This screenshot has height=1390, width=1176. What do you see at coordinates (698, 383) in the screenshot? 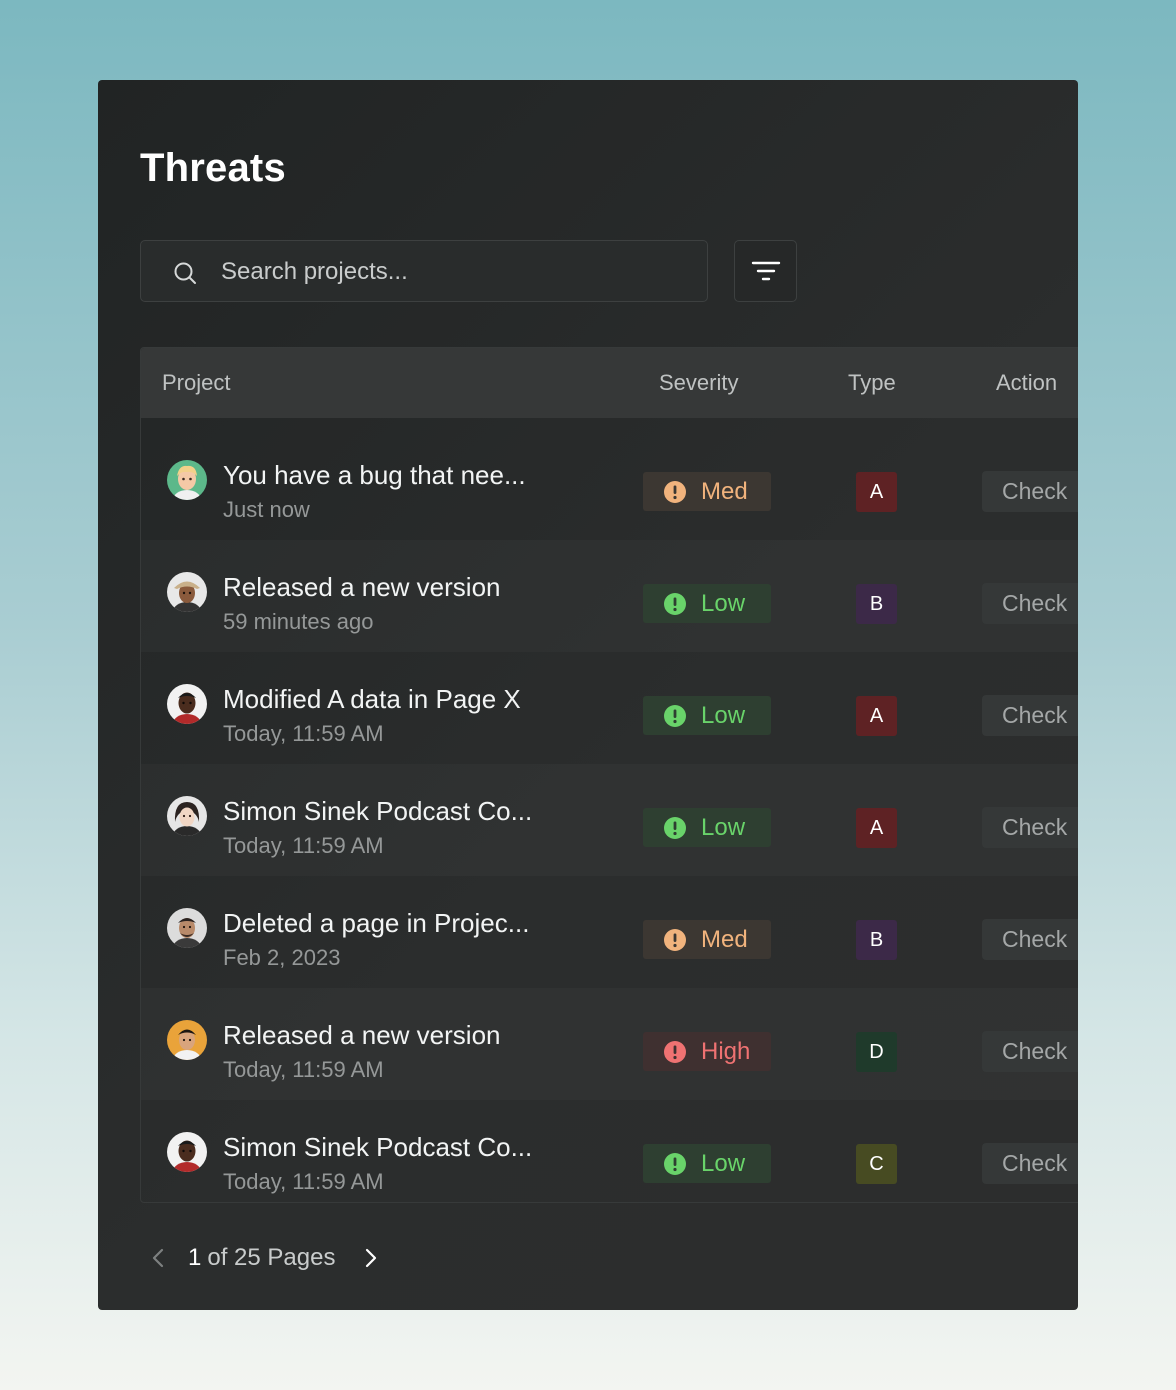
I see `column-severity: Severity` at bounding box center [698, 383].